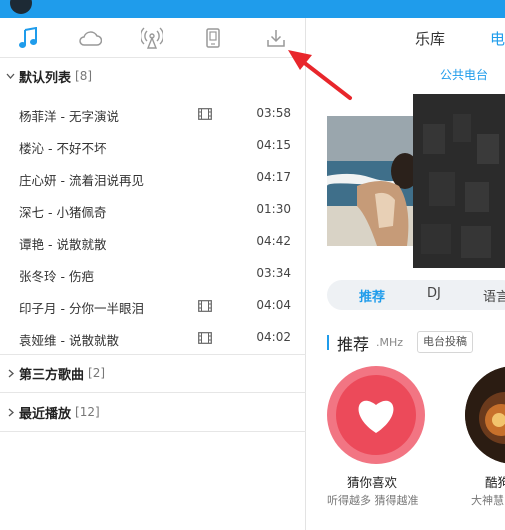  Describe the element at coordinates (373, 500) in the screenshot. I see `recommend-desc: 听得越多 猜得越准` at that location.